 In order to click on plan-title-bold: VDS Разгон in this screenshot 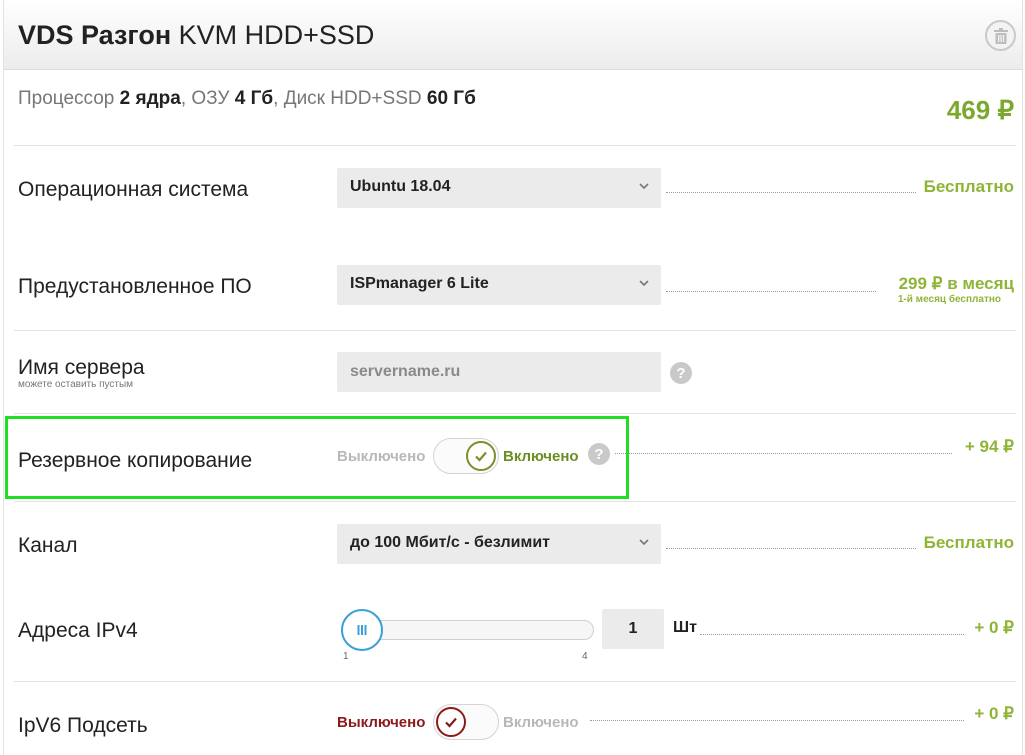, I will do `click(95, 35)`.